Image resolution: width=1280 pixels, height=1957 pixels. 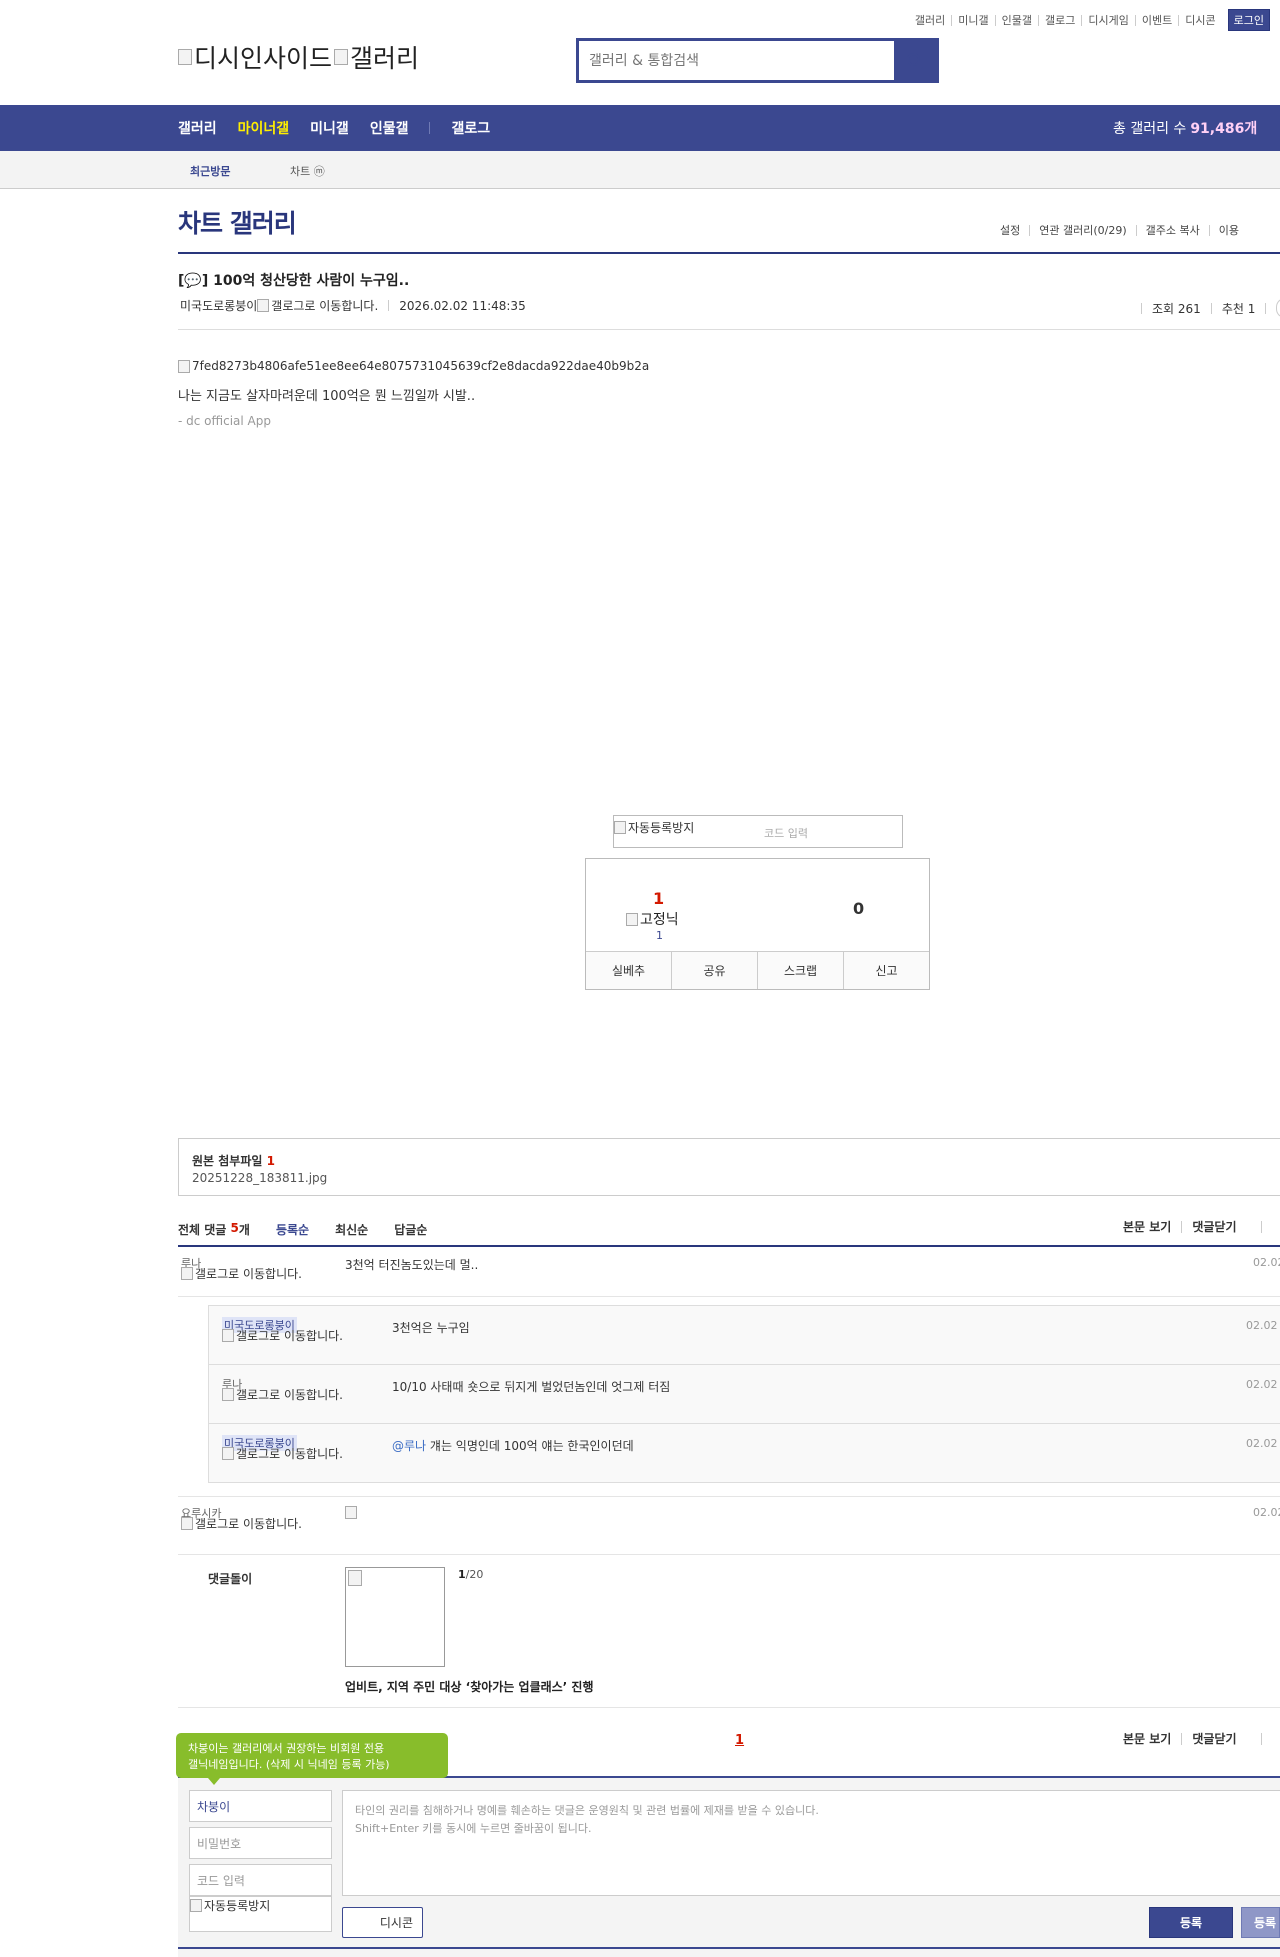 What do you see at coordinates (412, 1265) in the screenshot?
I see `comment-text: 3천억 터진놈도있는데 멀..` at bounding box center [412, 1265].